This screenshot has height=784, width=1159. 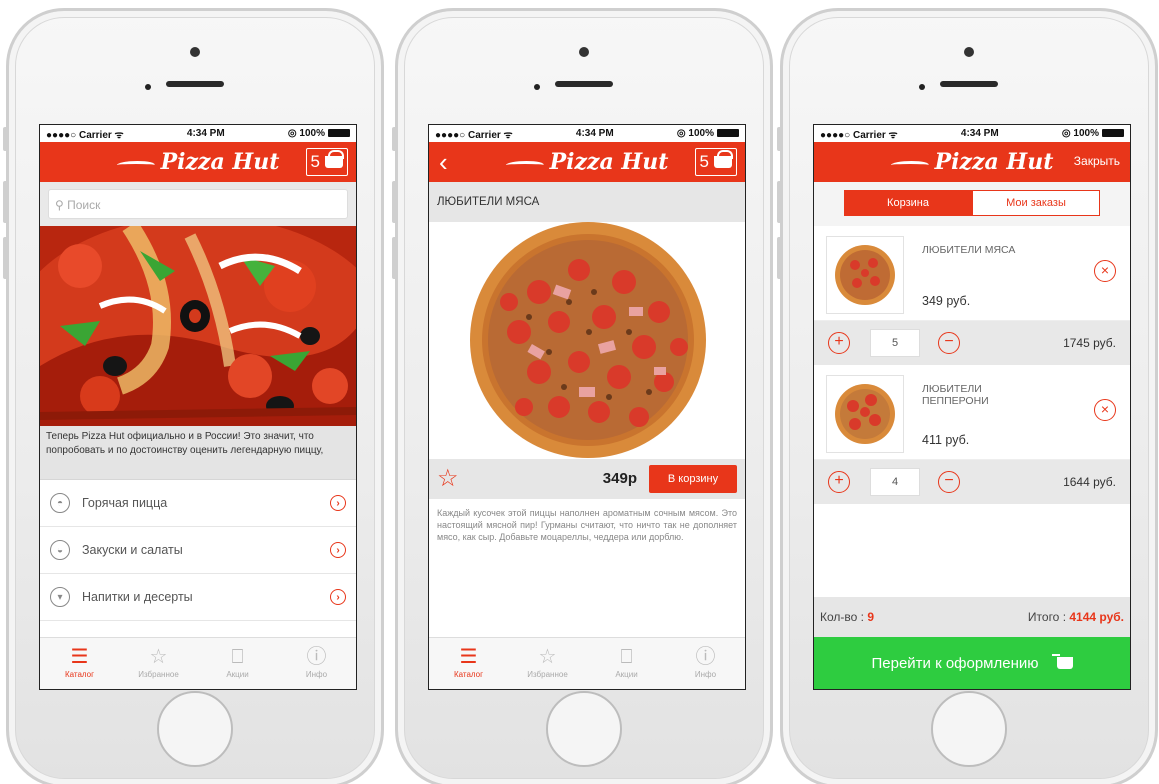 I want to click on navbar: Pizza Hut 5, so click(x=198, y=162).